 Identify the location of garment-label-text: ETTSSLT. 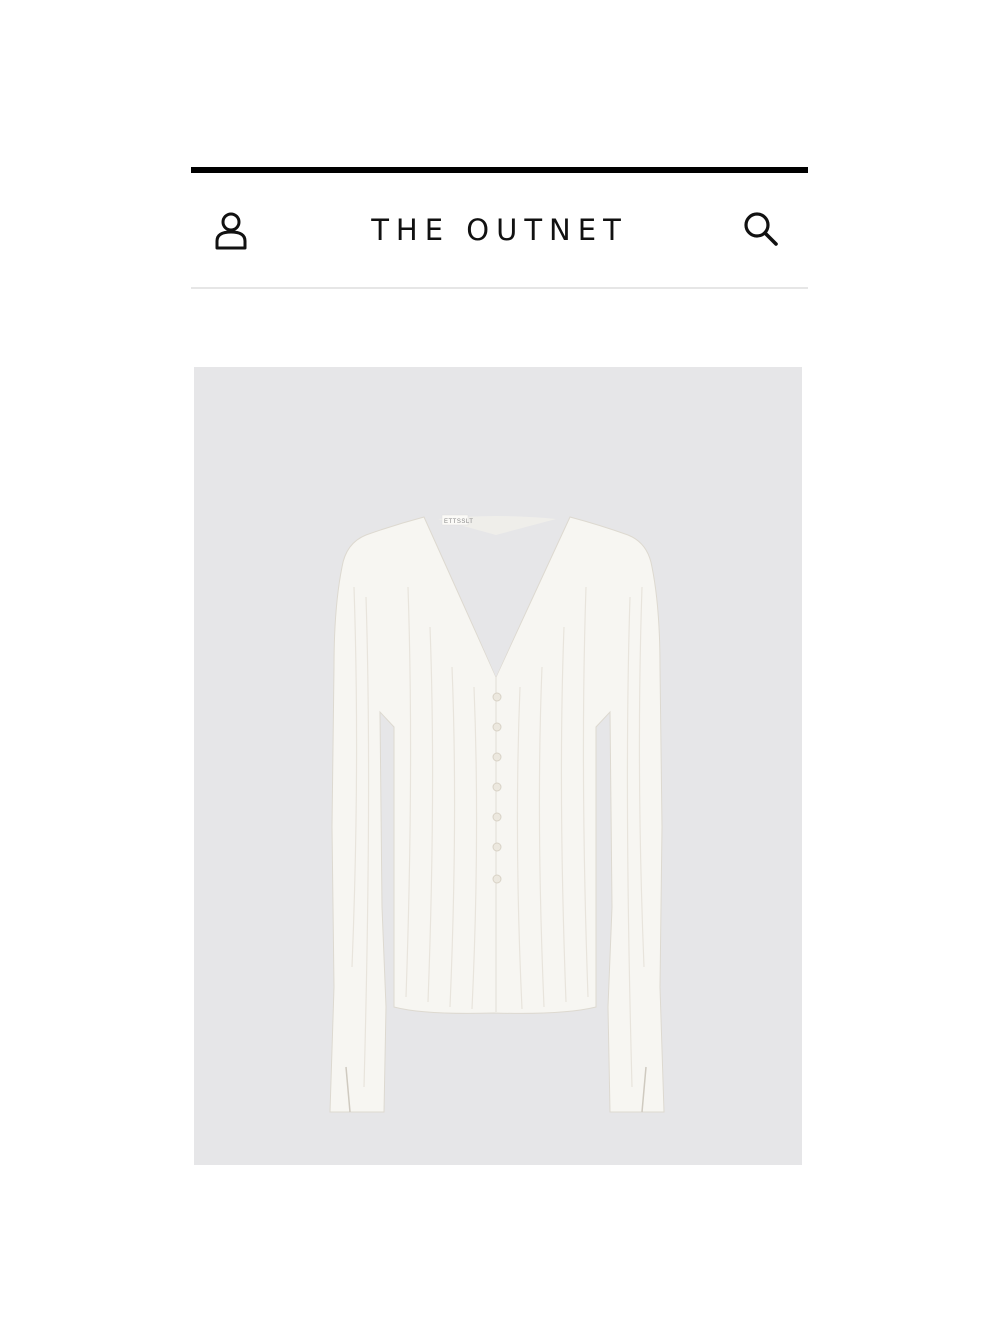
(458, 522).